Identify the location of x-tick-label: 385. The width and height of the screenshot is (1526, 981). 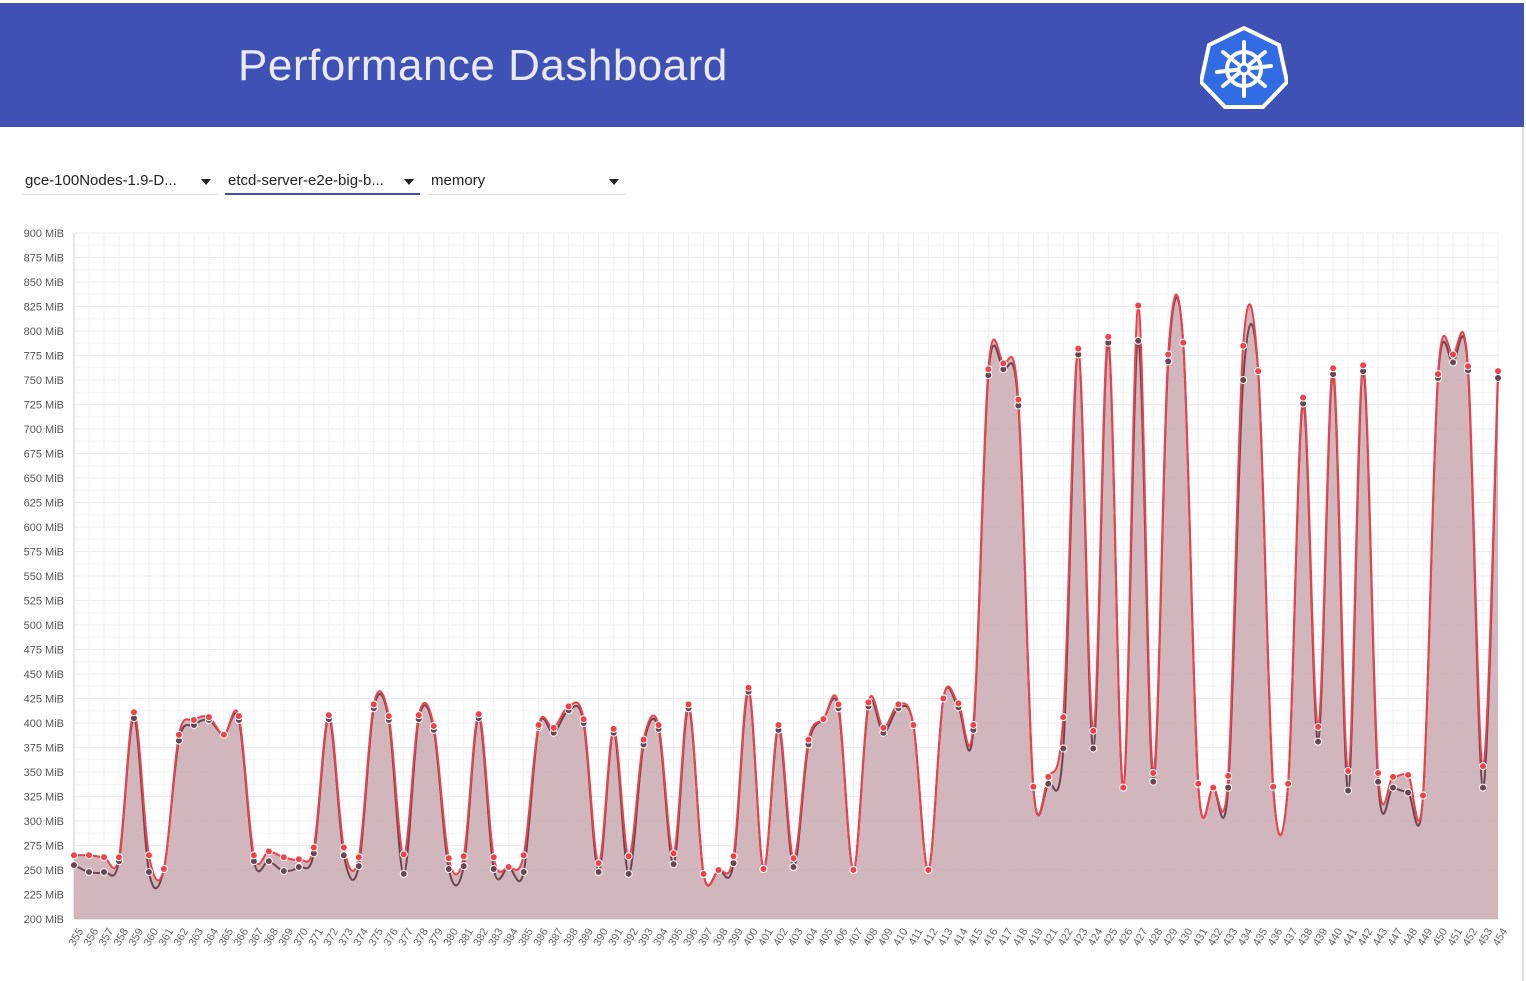
(526, 937).